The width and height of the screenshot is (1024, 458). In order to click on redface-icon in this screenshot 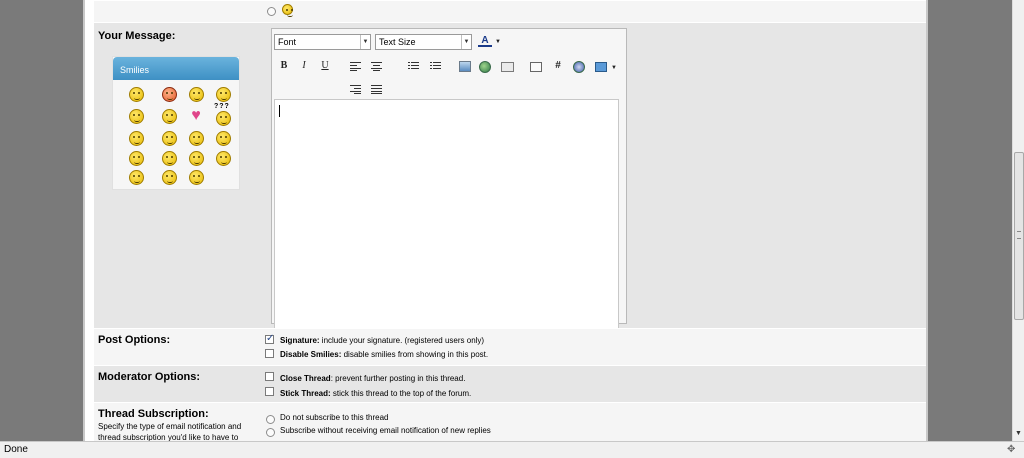, I will do `click(169, 158)`.